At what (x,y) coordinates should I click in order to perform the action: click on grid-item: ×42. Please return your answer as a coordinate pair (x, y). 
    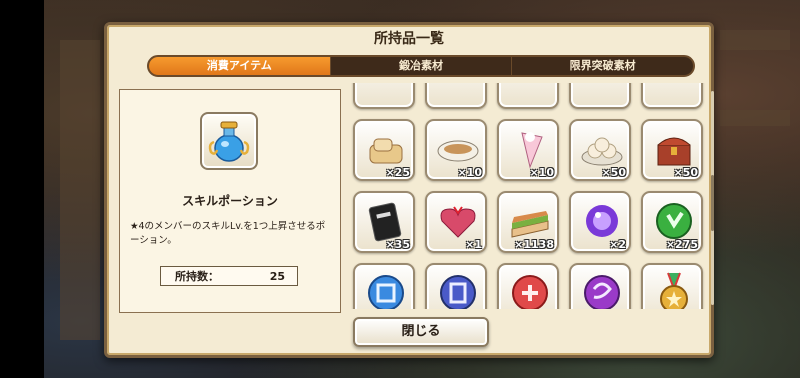
    Looking at the image, I should click on (672, 286).